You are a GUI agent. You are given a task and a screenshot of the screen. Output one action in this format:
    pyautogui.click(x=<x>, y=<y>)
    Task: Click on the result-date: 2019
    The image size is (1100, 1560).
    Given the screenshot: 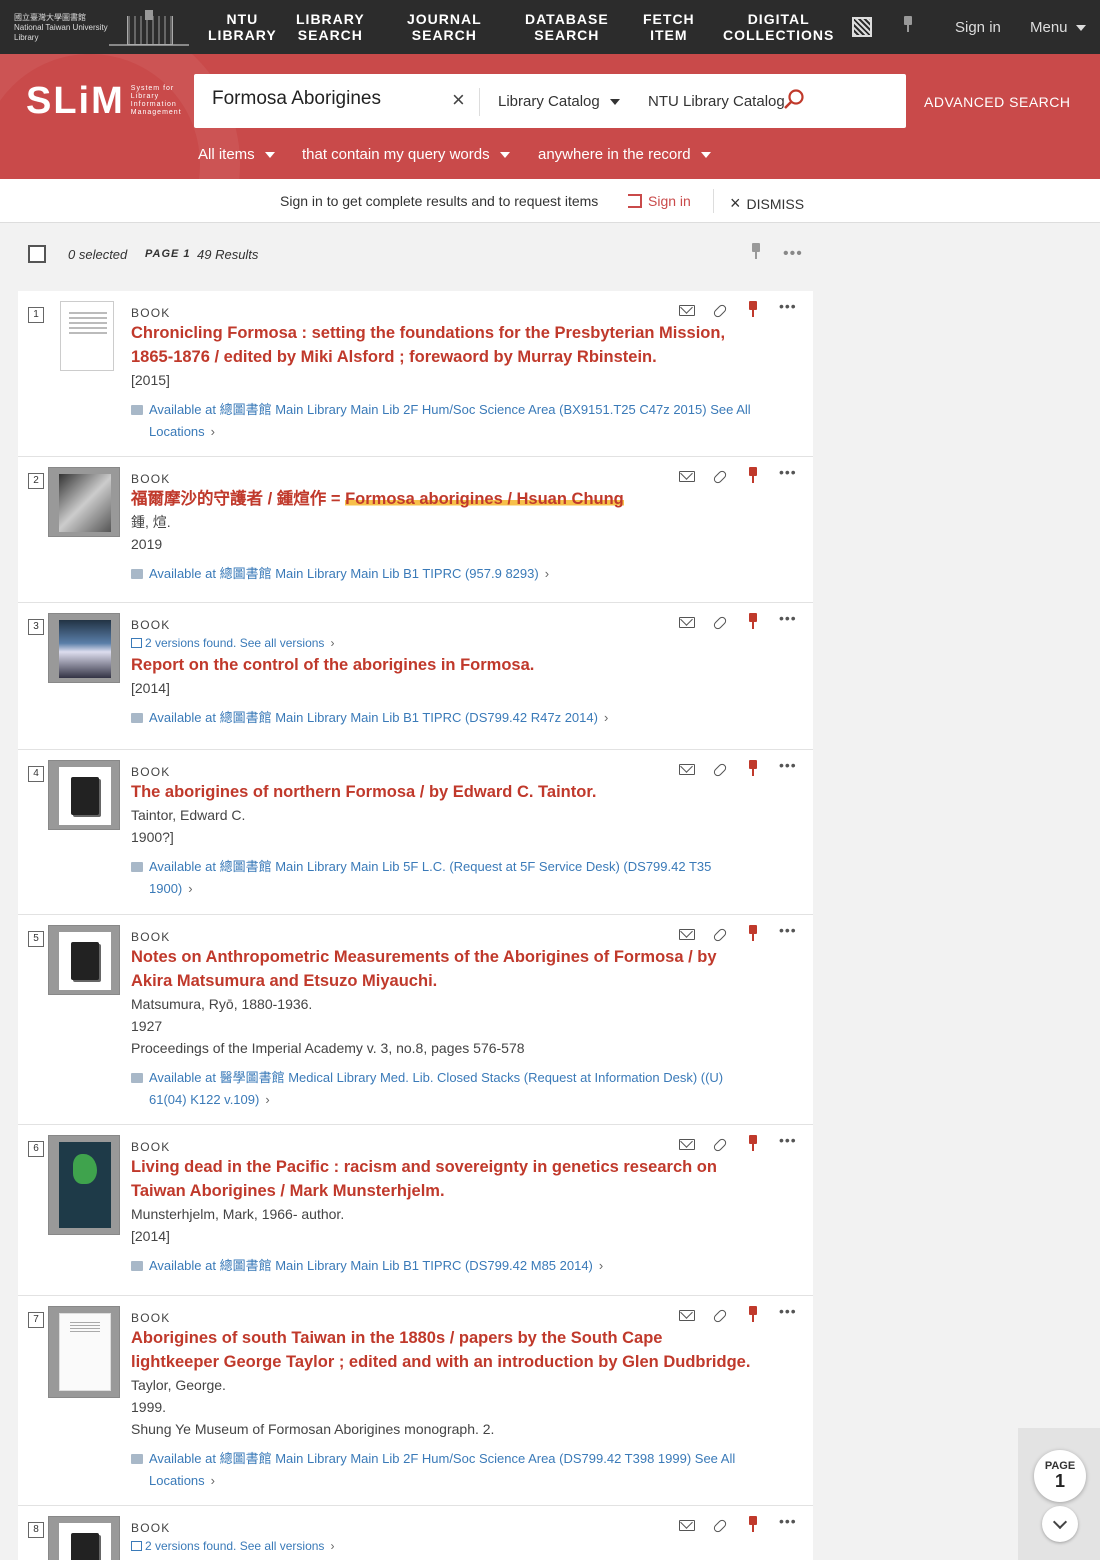 What is the action you would take?
    pyautogui.click(x=147, y=544)
    